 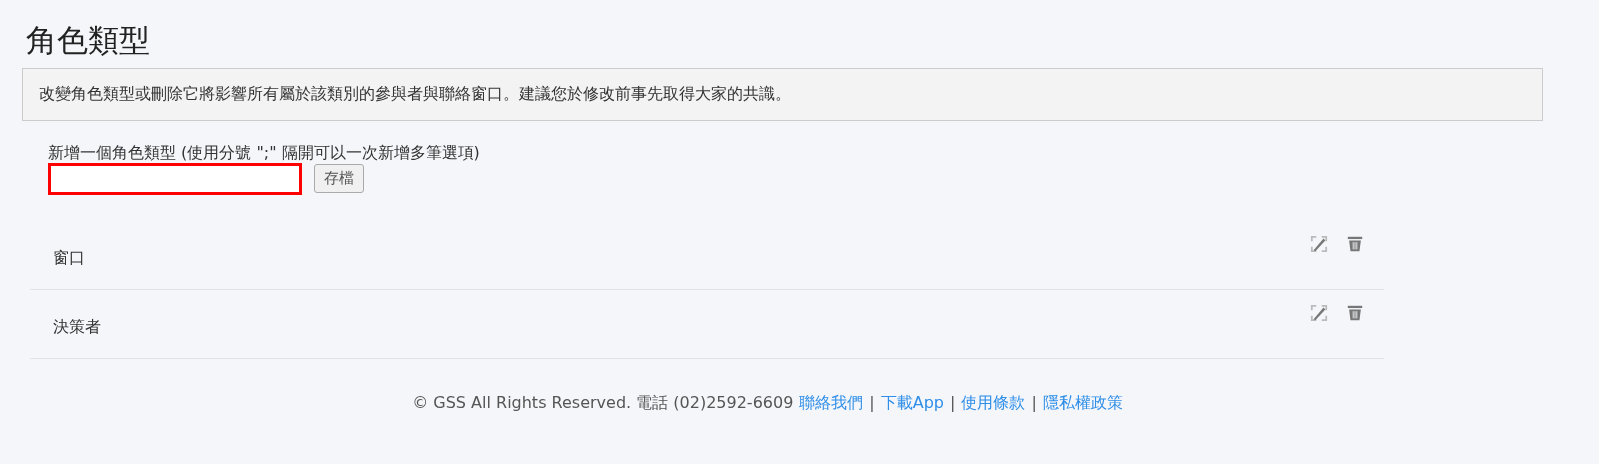 I want to click on save-button: 存檔, so click(x=339, y=178).